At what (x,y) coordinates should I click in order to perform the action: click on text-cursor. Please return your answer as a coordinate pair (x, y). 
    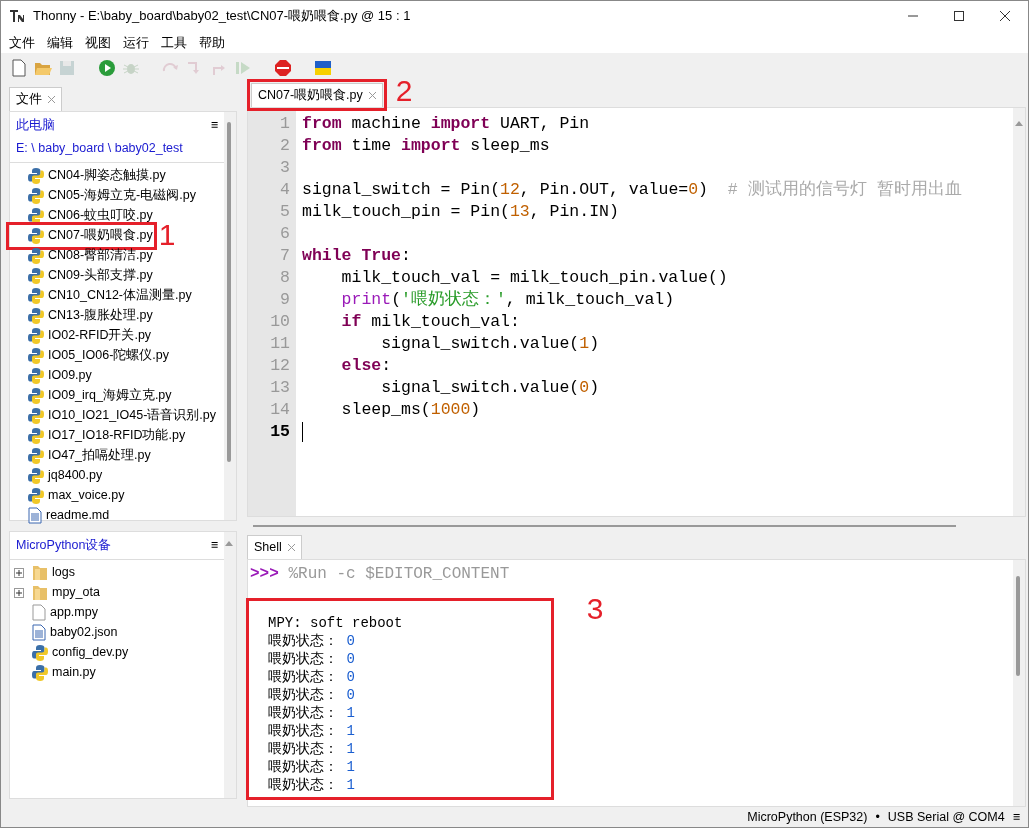
    Looking at the image, I should click on (302, 431).